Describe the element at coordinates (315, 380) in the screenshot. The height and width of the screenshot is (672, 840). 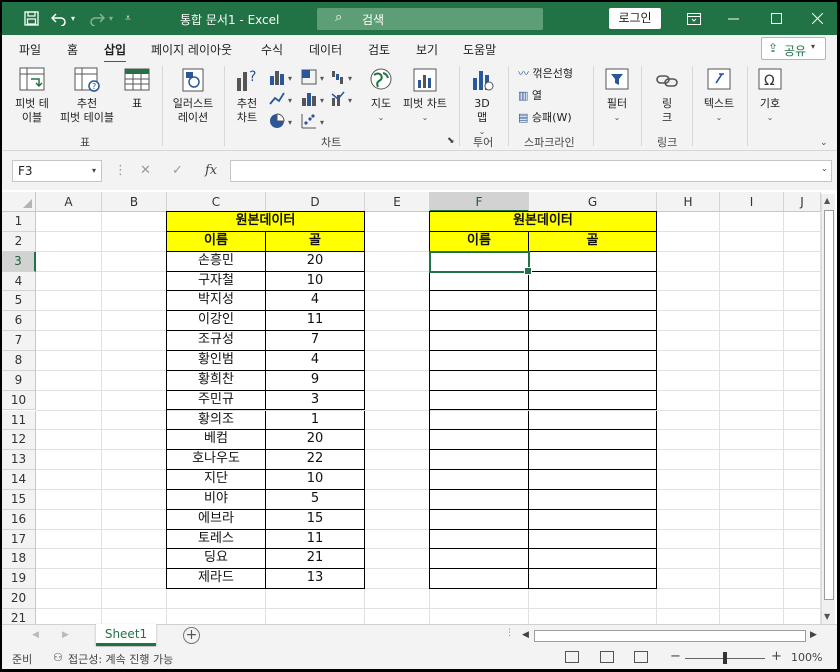
I see `source-cell-goals: 9` at that location.